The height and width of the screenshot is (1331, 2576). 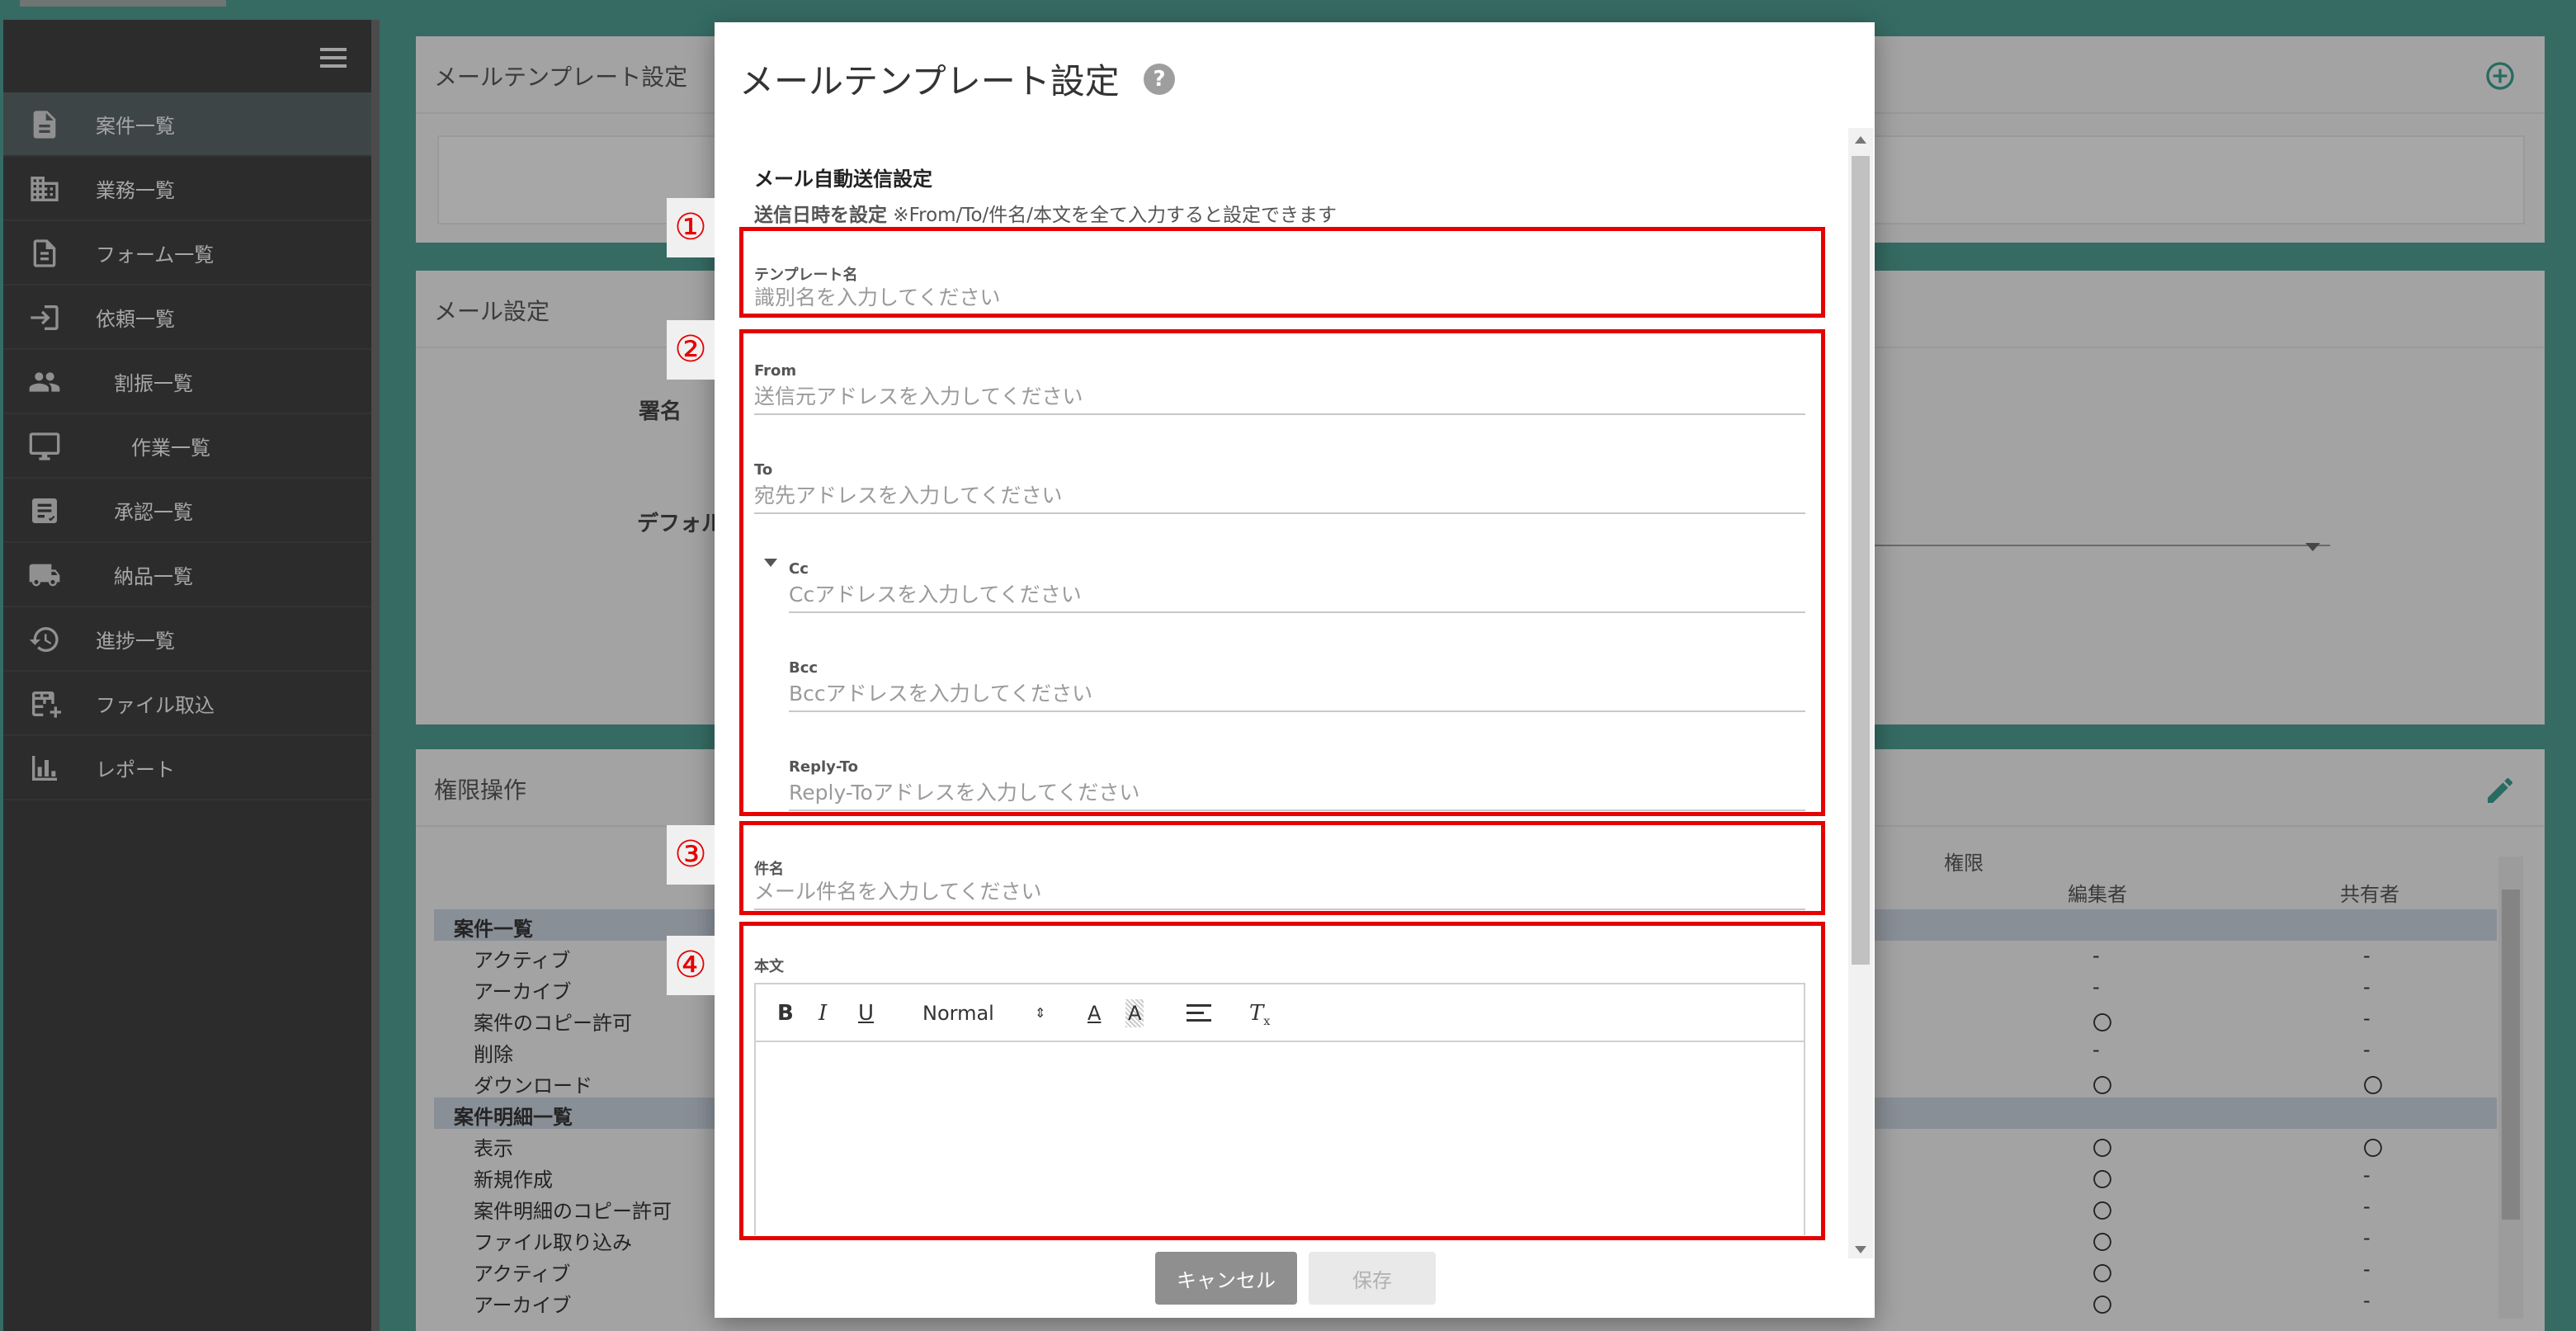 I want to click on field-label: Bcc, so click(x=804, y=668).